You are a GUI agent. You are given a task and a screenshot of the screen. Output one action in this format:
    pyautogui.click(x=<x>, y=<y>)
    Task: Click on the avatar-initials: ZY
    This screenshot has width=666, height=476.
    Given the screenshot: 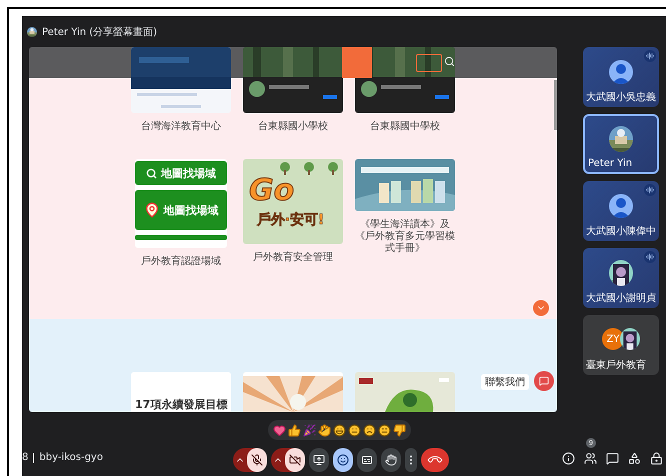 What is the action you would take?
    pyautogui.click(x=613, y=339)
    